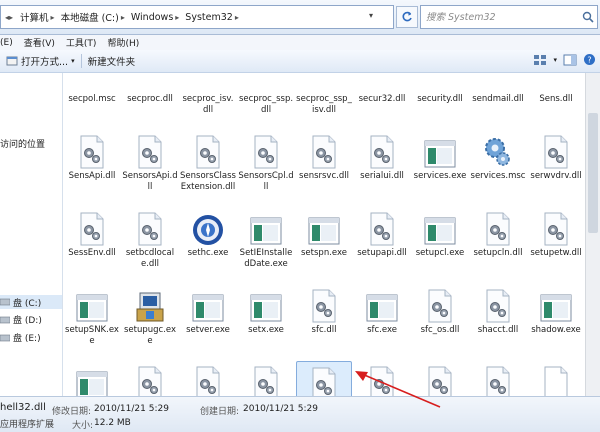  Describe the element at coordinates (92, 378) in the screenshot. I see `file-item: share.exe` at that location.